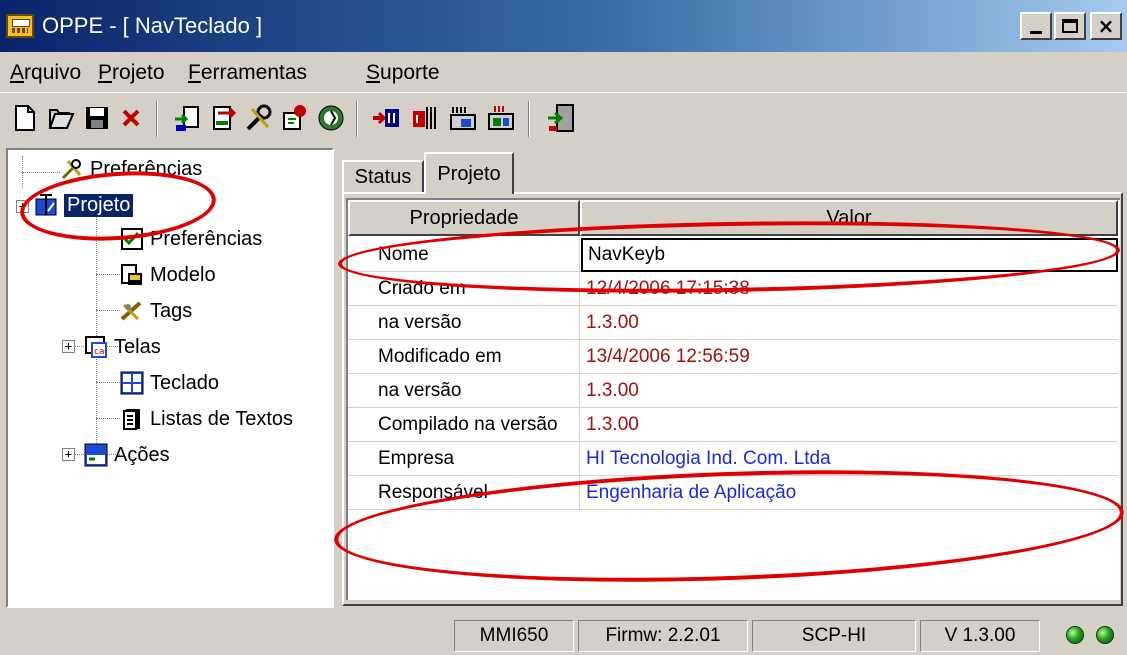  I want to click on menu-bar: Arquivo Projeto Ferramentas Suporte, so click(563, 72).